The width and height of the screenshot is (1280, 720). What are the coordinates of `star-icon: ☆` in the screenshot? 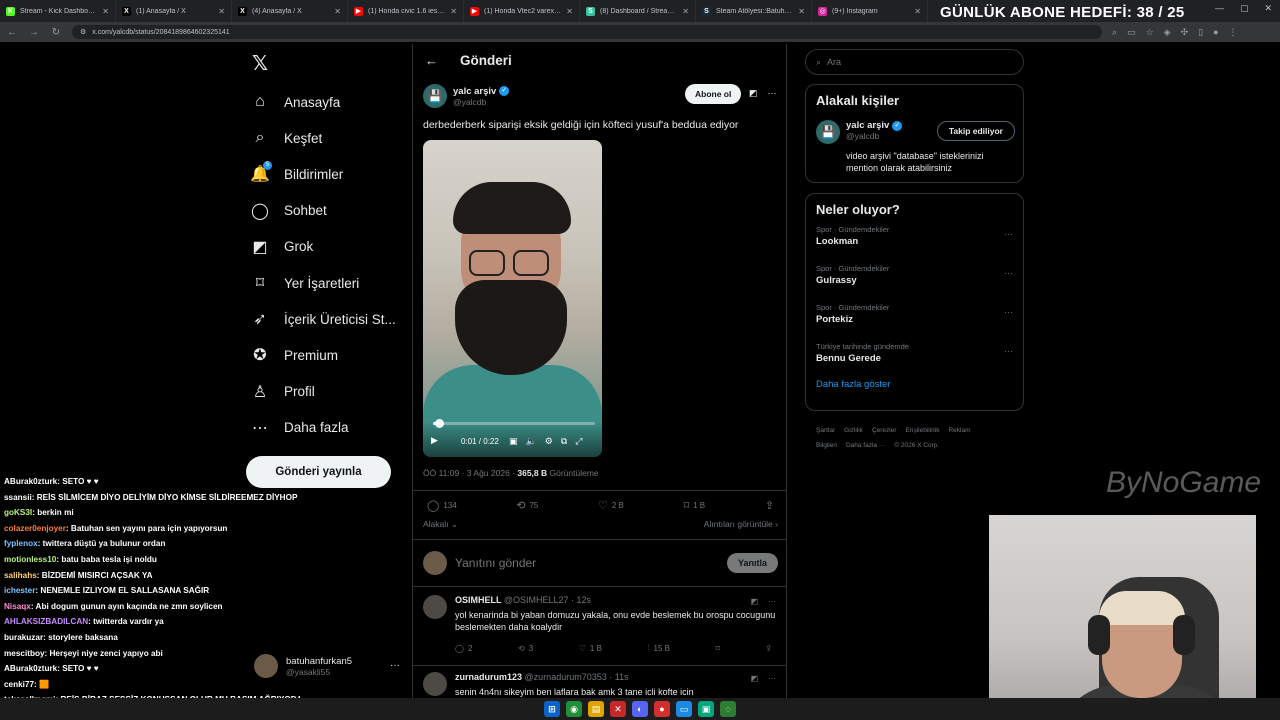 It's located at (1150, 32).